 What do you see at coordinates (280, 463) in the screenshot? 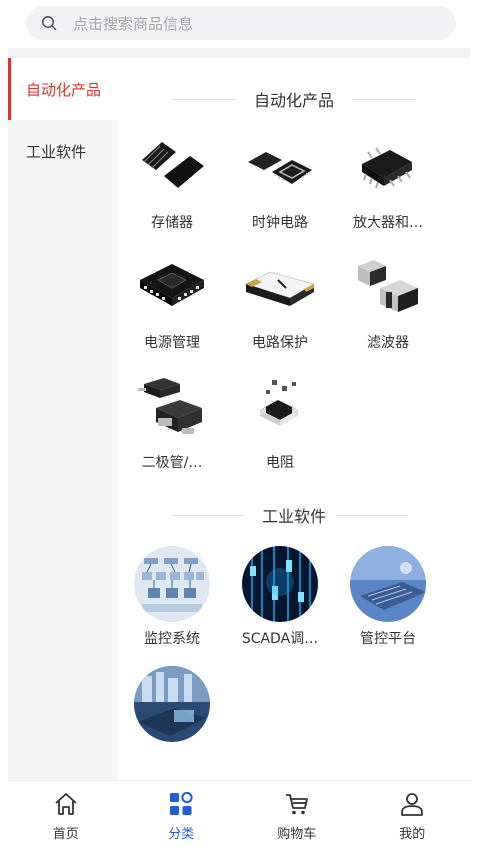
I see `product-label: 电阻` at bounding box center [280, 463].